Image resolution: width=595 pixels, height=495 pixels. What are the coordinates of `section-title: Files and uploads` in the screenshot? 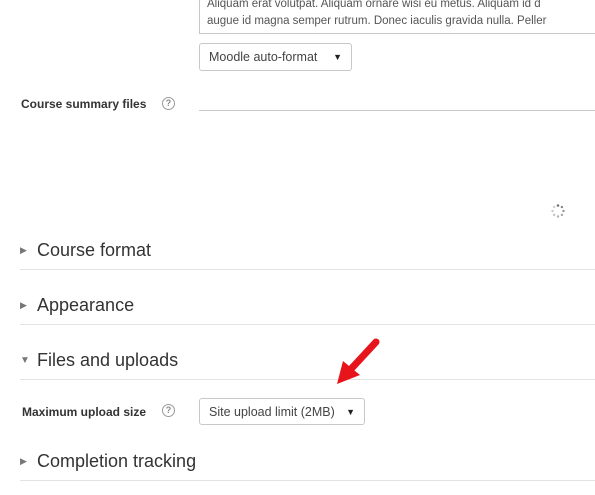 It's located at (108, 360).